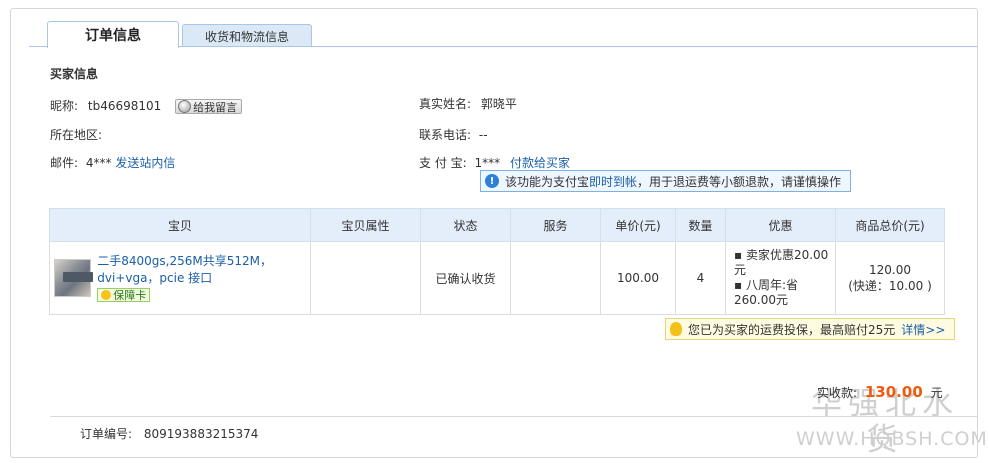  I want to click on col-unit-price: 单价(元), so click(638, 225).